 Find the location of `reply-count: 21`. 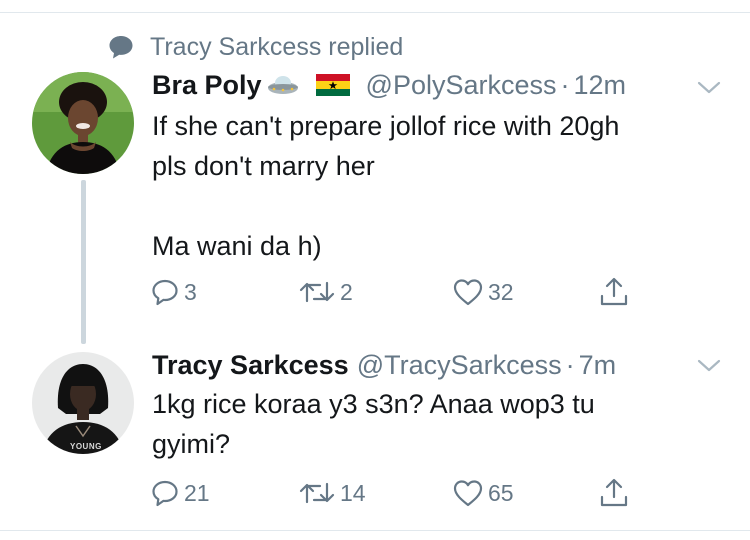

reply-count: 21 is located at coordinates (197, 492).